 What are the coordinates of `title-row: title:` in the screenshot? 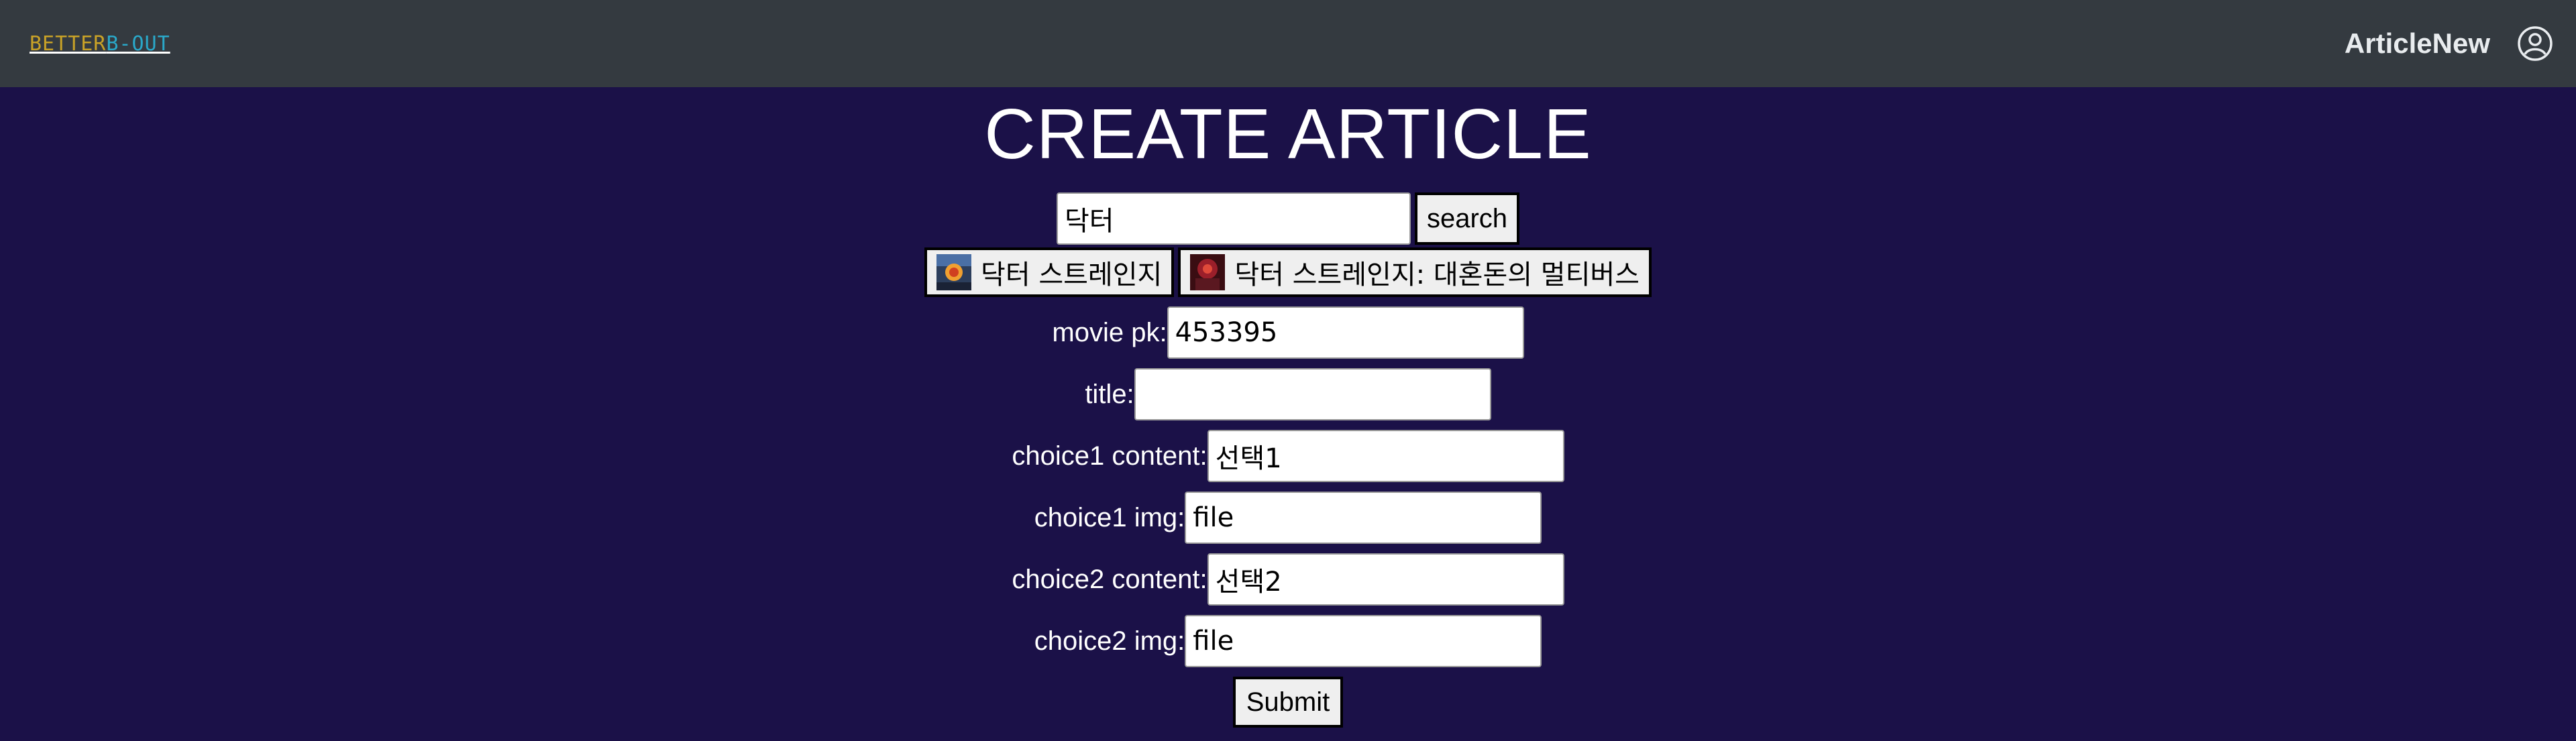 It's located at (1288, 394).